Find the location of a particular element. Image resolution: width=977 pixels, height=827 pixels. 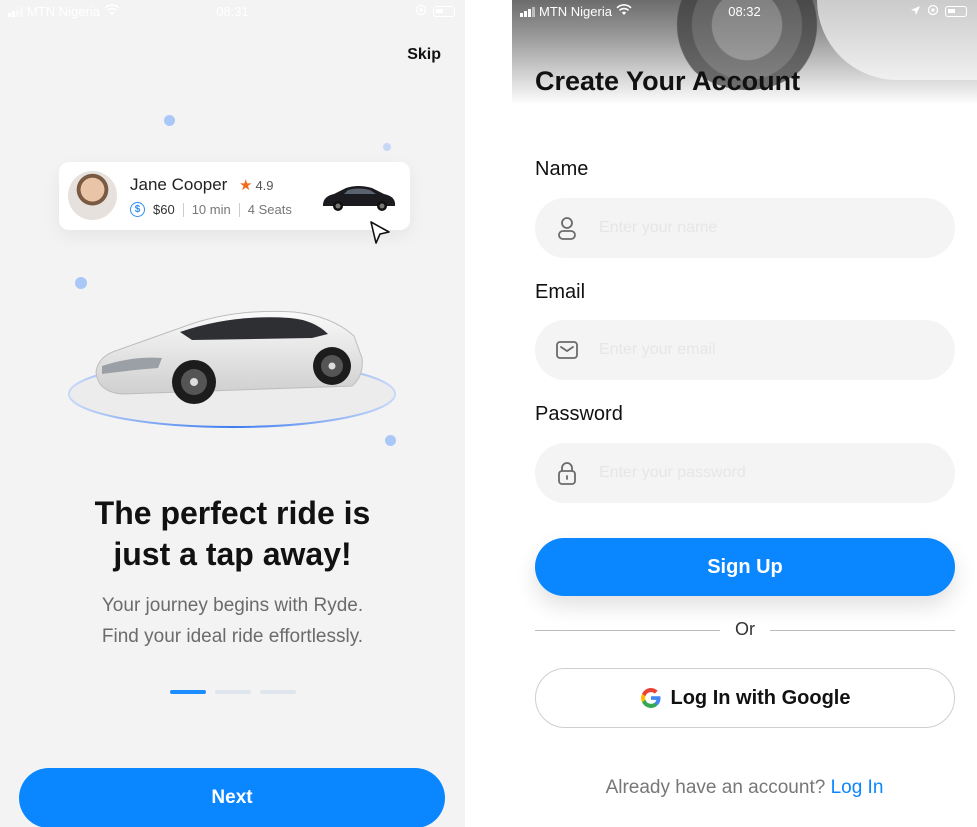

status-bar: MTN Nigeria 08:31 is located at coordinates (232, 11).